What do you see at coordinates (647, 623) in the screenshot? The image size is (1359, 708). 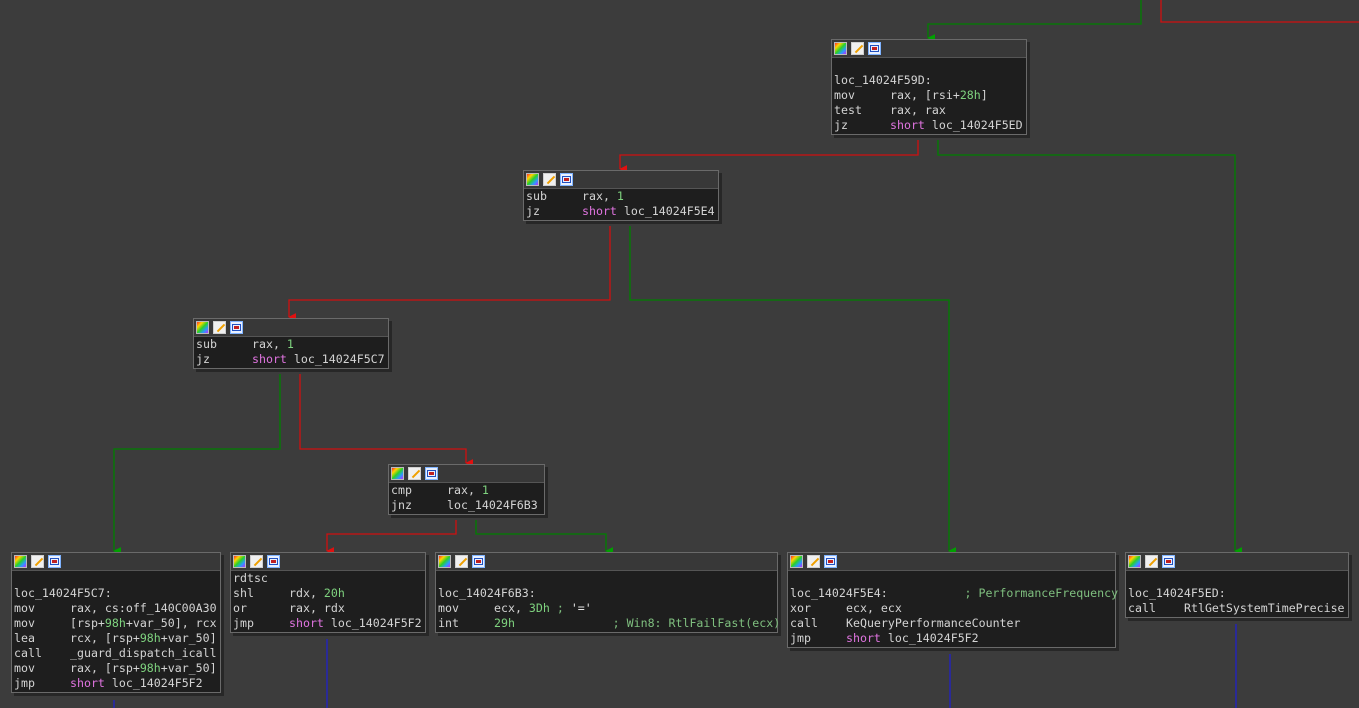 I see `comment: ; Win8: RtlFailFast(ecx)` at bounding box center [647, 623].